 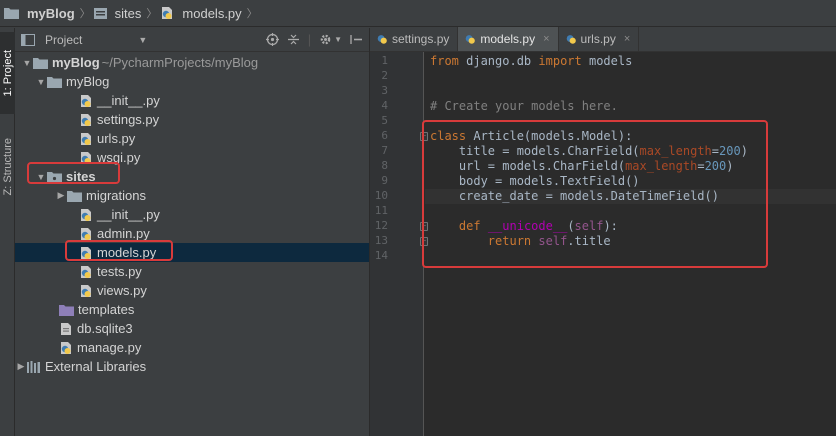 I want to click on gear-icon, so click(x=325, y=39).